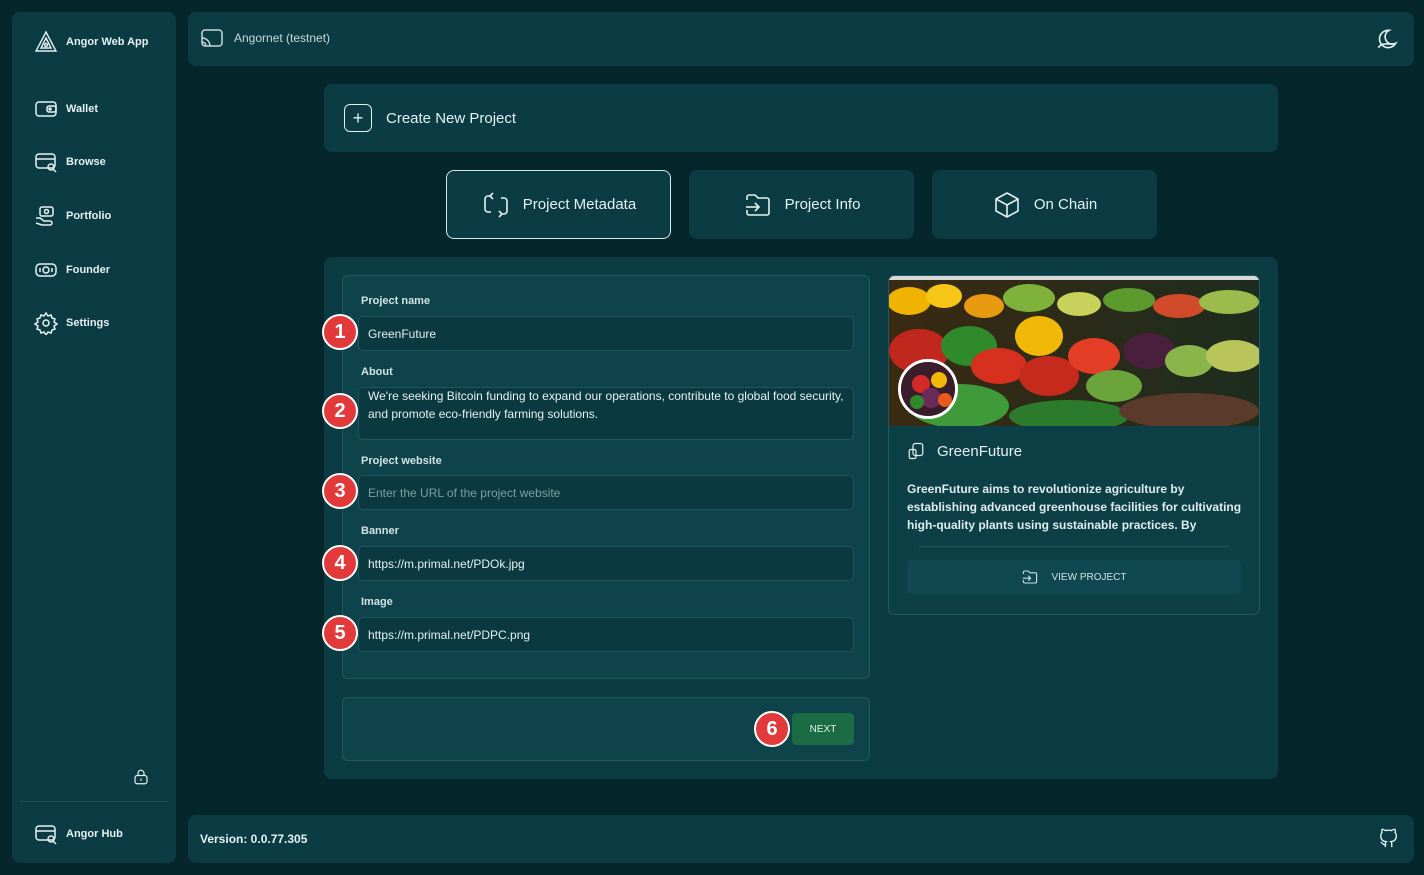 The width and height of the screenshot is (1424, 875). I want to click on banner-label: Banner, so click(380, 531).